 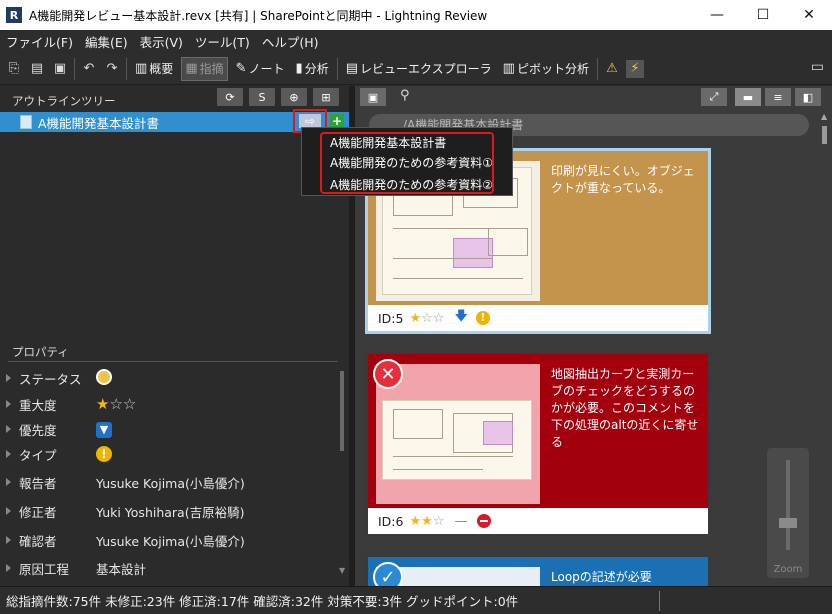 What do you see at coordinates (426, 69) in the screenshot?
I see `review-explorer-label: レビューエクスプローラ` at bounding box center [426, 69].